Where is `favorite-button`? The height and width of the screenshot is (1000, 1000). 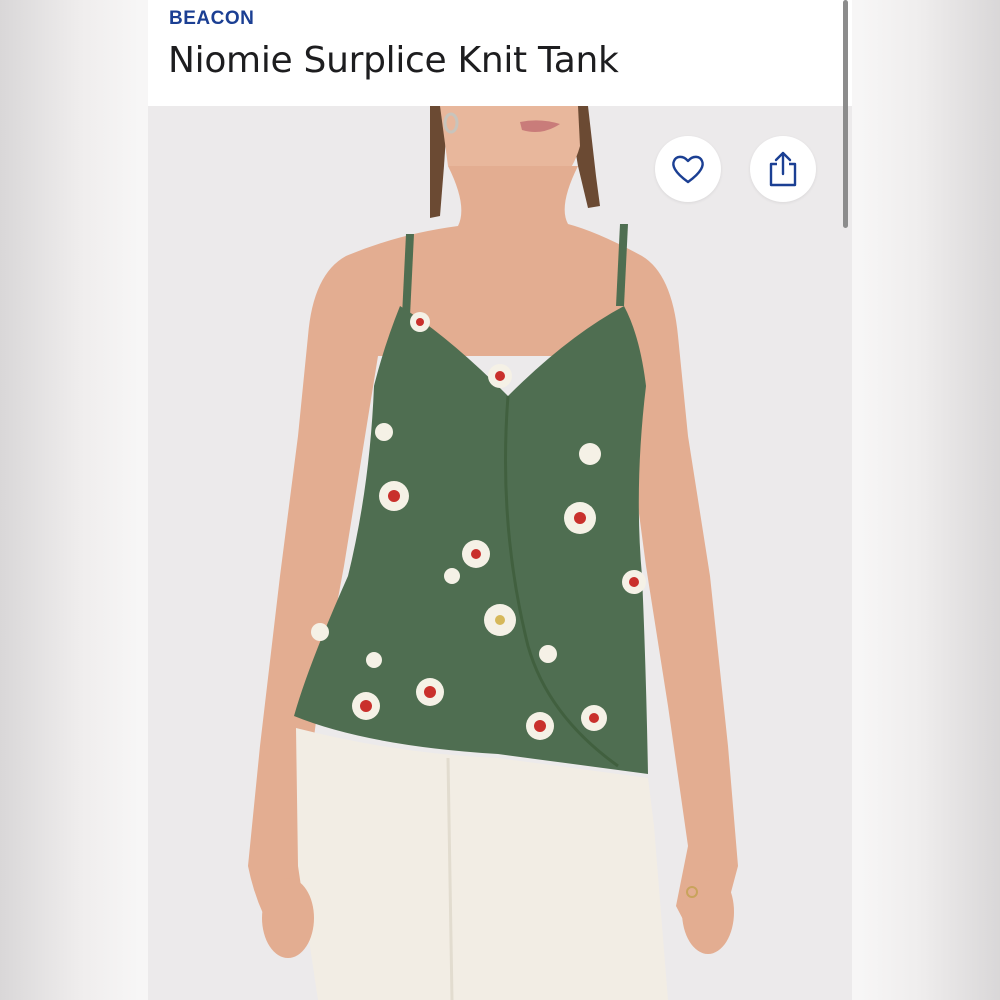
favorite-button is located at coordinates (688, 169).